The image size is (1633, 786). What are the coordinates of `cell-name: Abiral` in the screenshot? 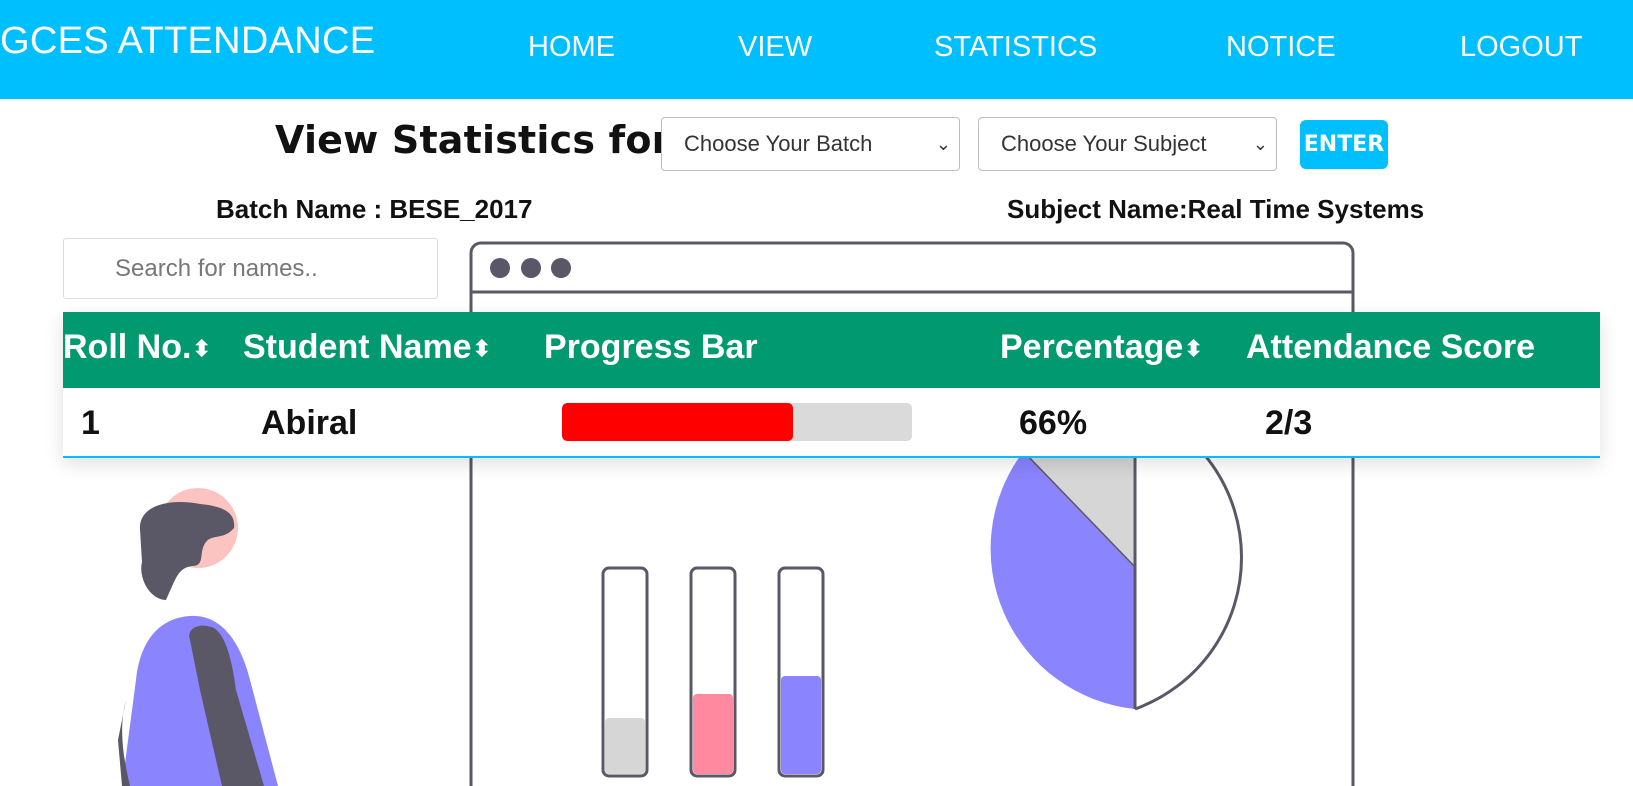 It's located at (309, 423).